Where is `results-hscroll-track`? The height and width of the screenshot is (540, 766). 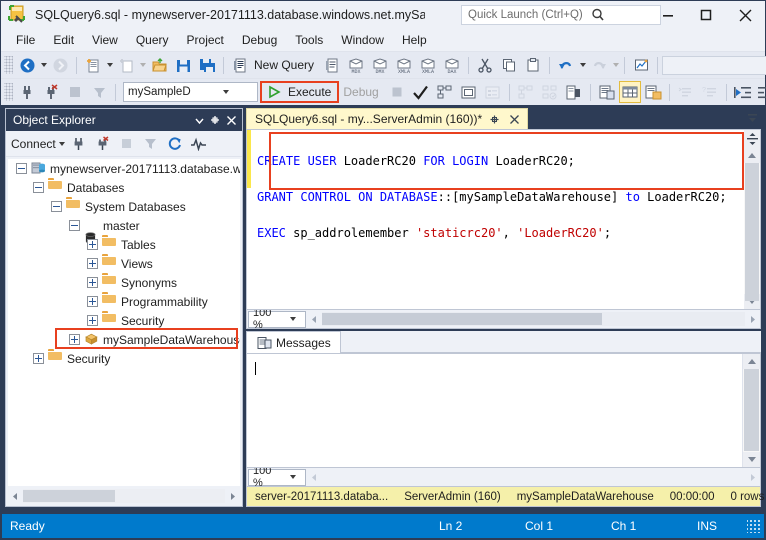
results-hscroll-track is located at coordinates (533, 477).